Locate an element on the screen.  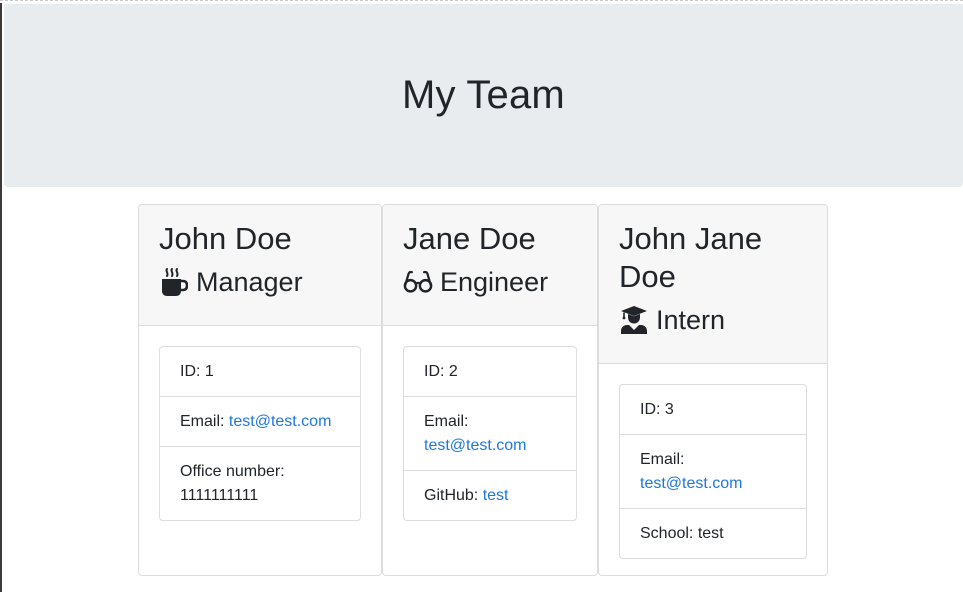
employee-name: John Doe is located at coordinates (225, 238).